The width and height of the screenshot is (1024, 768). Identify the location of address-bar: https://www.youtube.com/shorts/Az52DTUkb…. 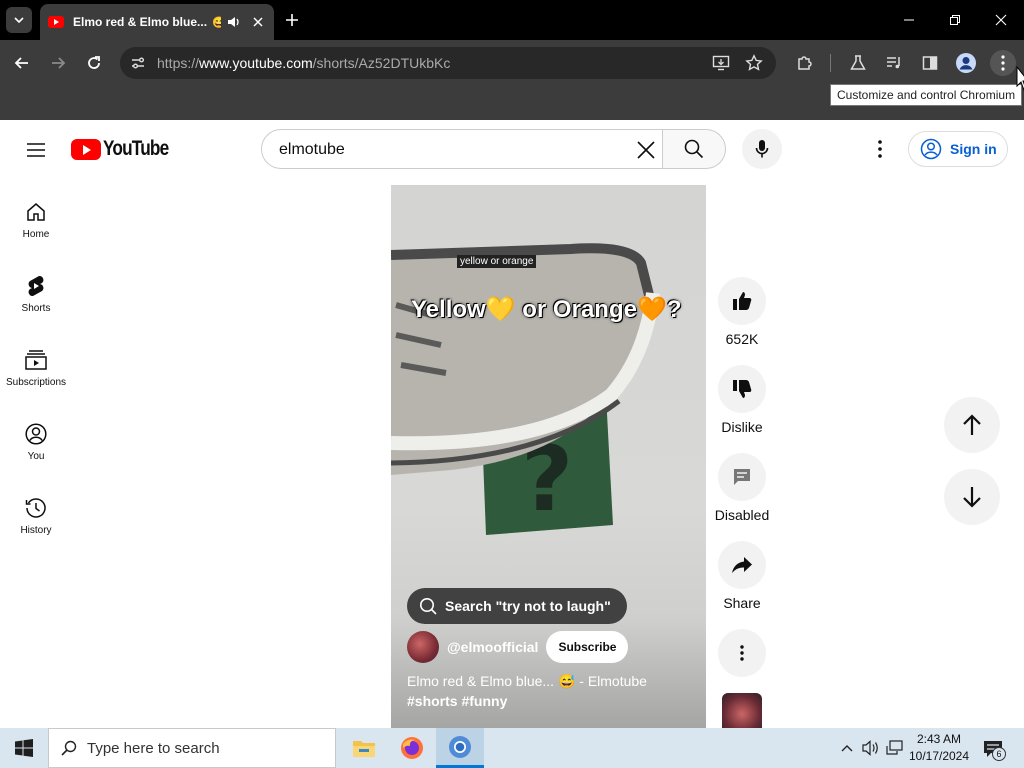
(448, 63).